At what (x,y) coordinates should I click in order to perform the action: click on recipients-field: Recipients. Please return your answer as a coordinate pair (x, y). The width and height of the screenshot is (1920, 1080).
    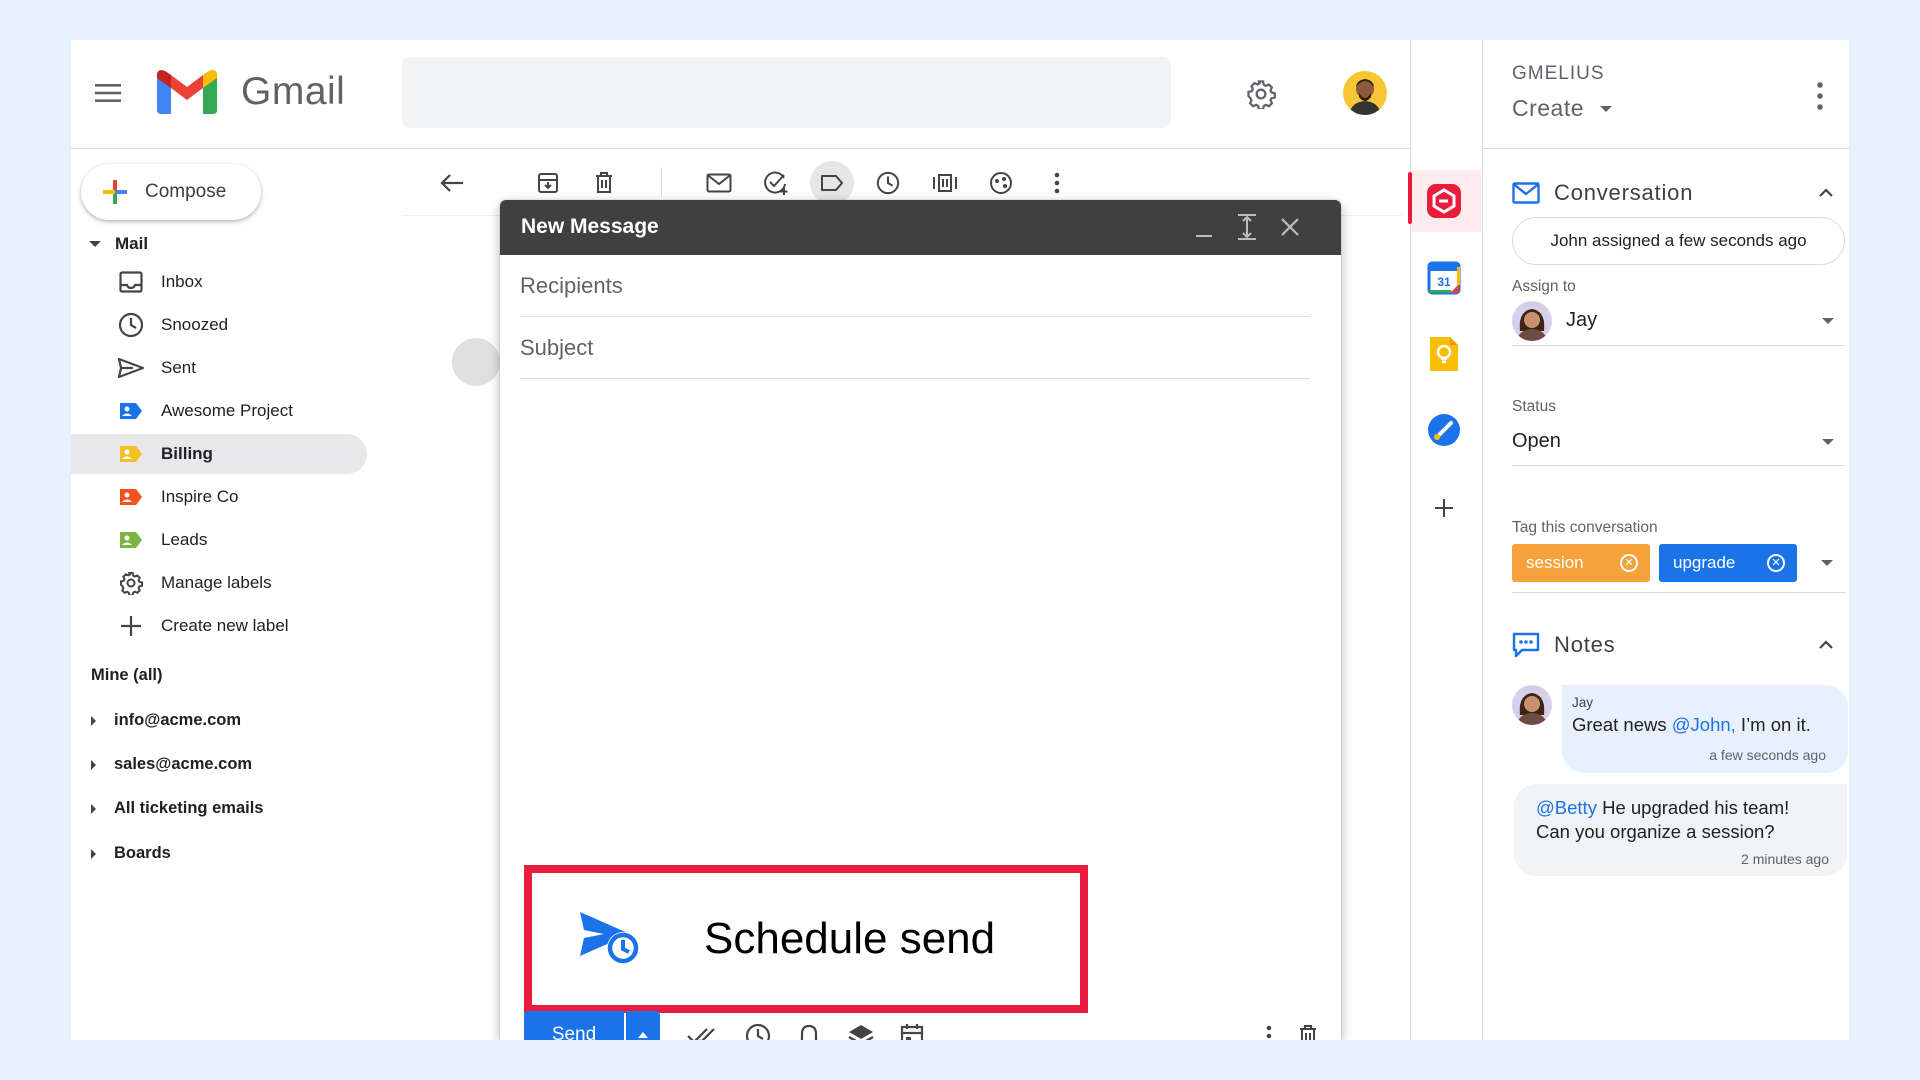
    Looking at the image, I should click on (915, 286).